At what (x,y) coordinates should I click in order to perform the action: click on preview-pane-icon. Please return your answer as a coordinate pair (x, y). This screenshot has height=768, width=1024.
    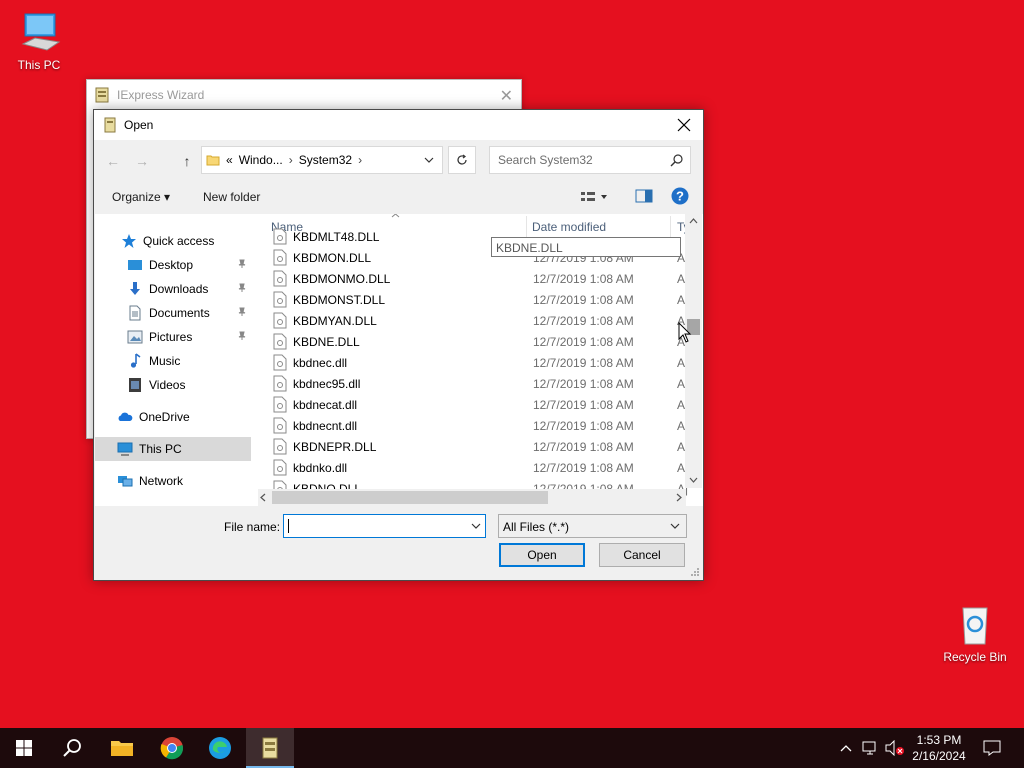
    Looking at the image, I should click on (644, 196).